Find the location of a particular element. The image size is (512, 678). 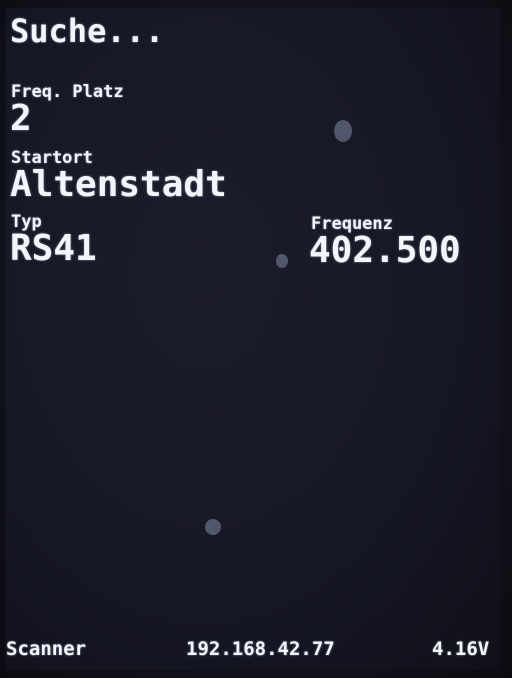

type-value: RS41 is located at coordinates (53, 248).